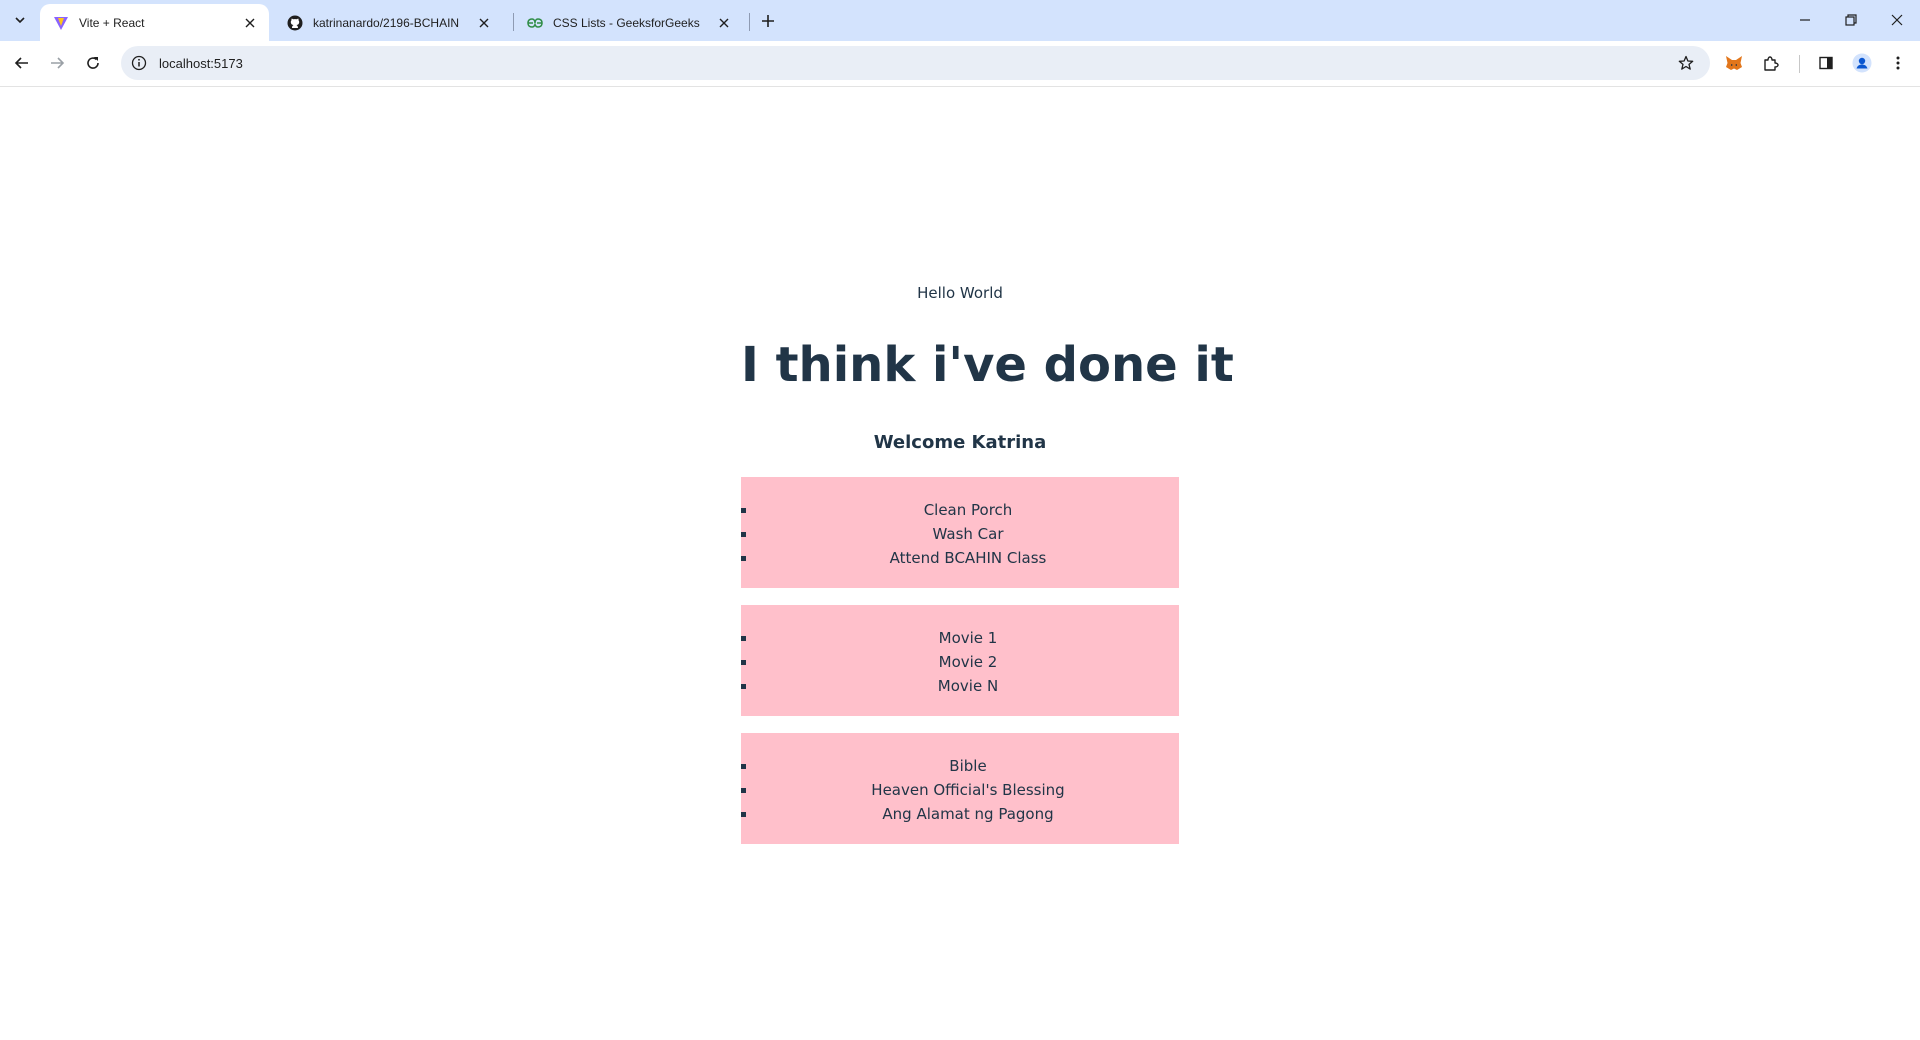 This screenshot has width=1920, height=1040. I want to click on restore-button, so click(1851, 20).